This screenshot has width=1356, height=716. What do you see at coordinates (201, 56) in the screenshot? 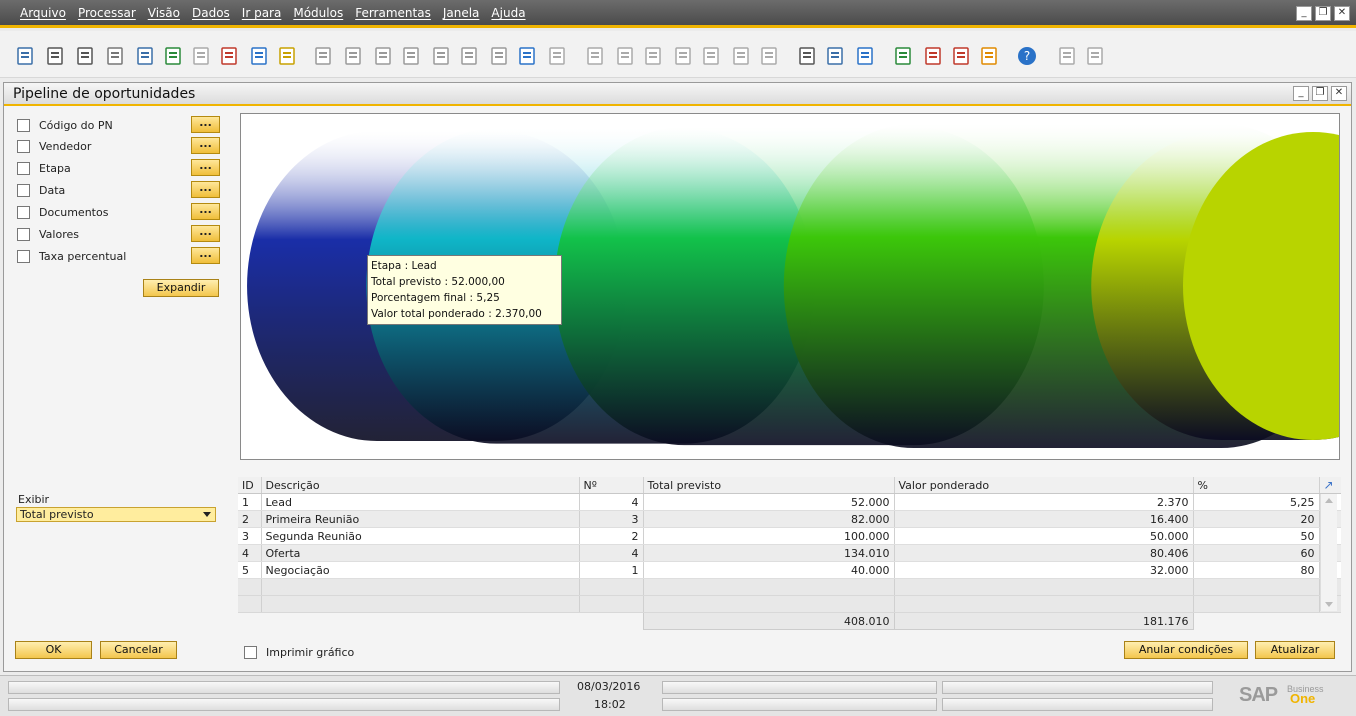
I see `word-icon` at bounding box center [201, 56].